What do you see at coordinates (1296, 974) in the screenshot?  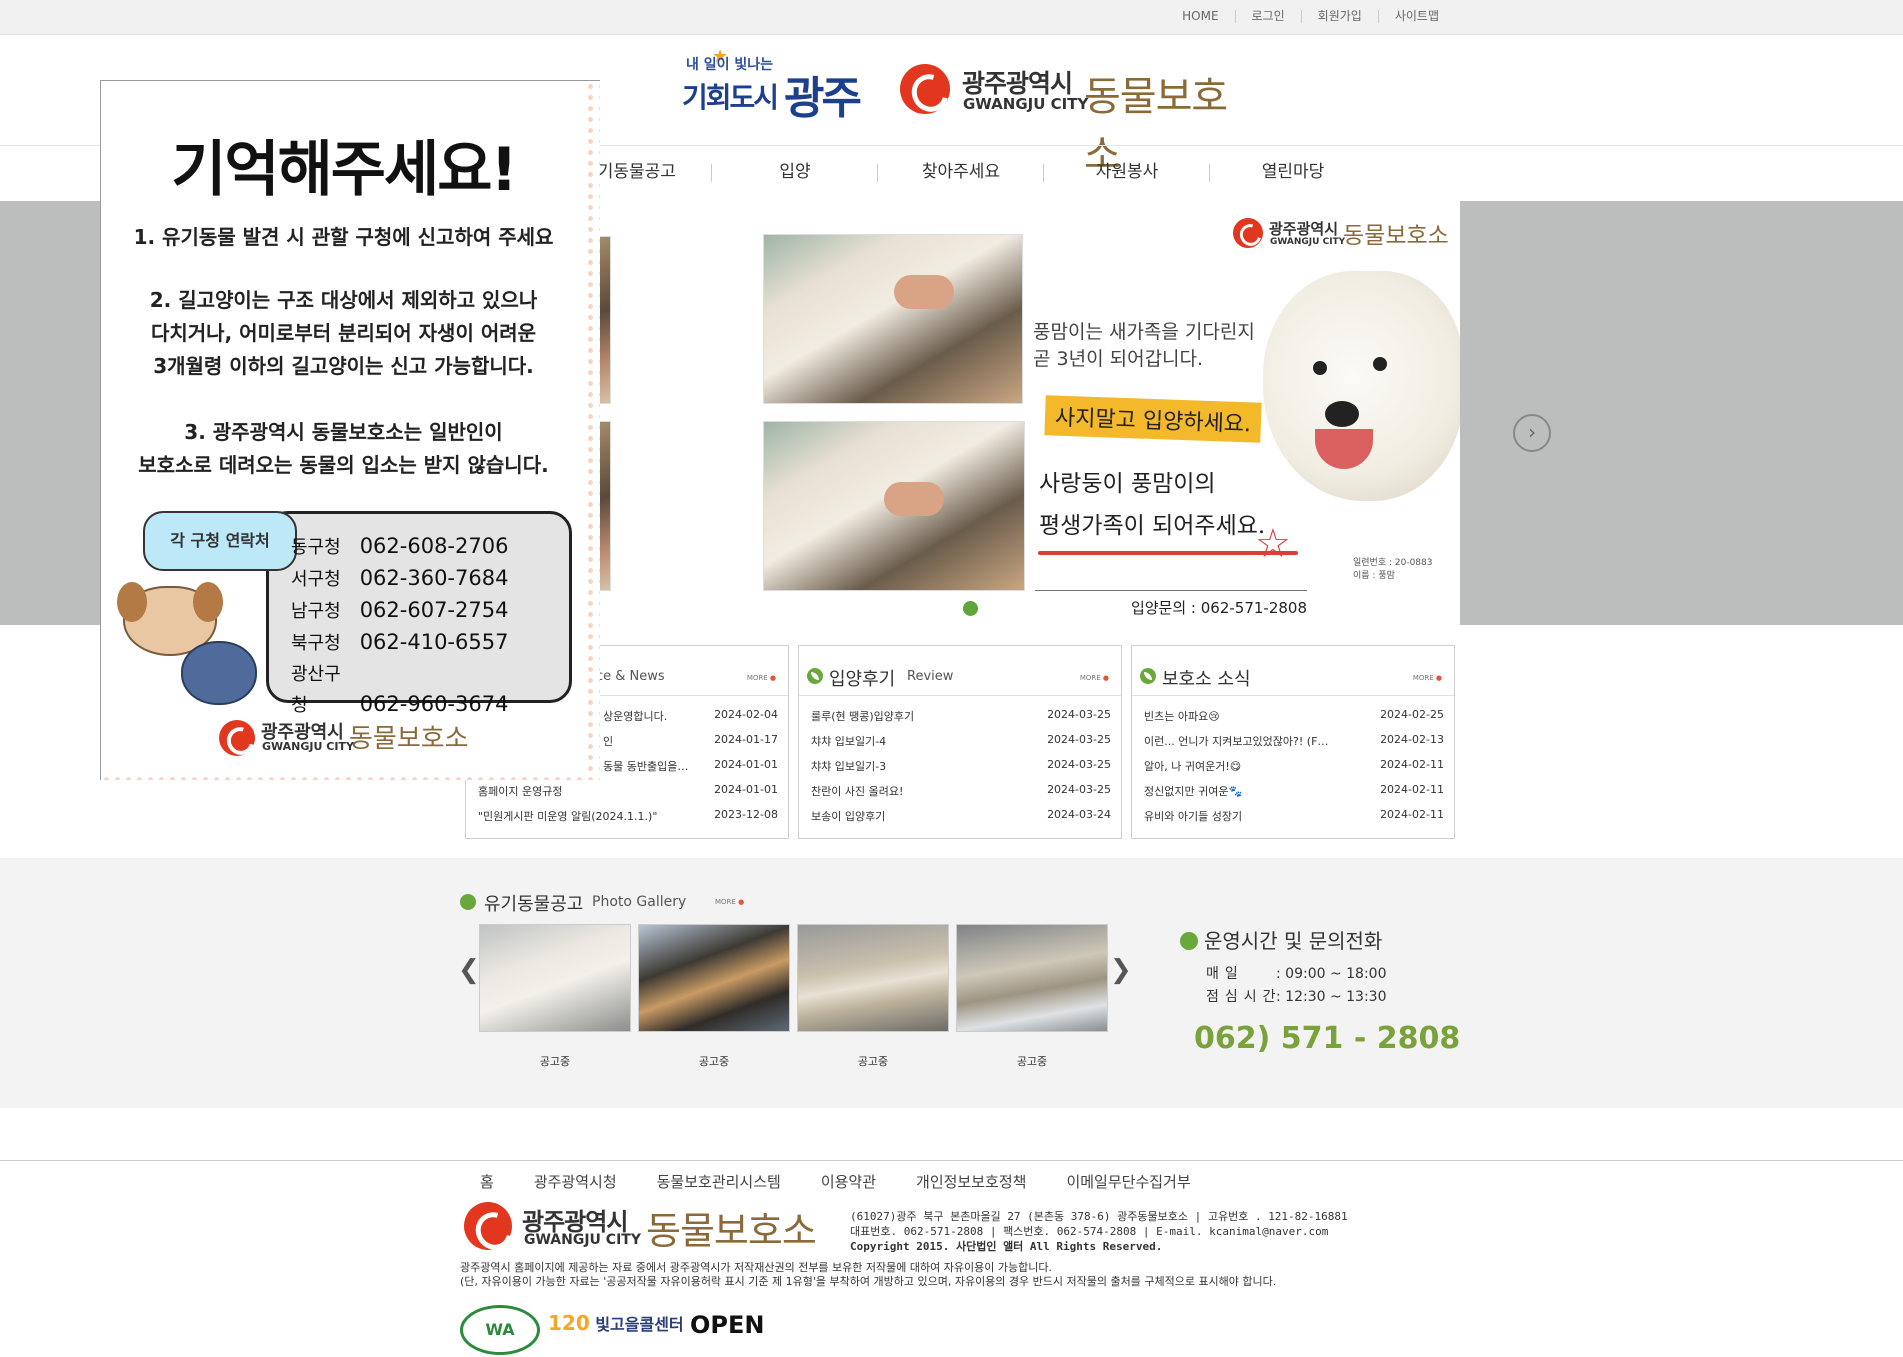 I see `hours-row: 매일: 09:00 ~ 18:00` at bounding box center [1296, 974].